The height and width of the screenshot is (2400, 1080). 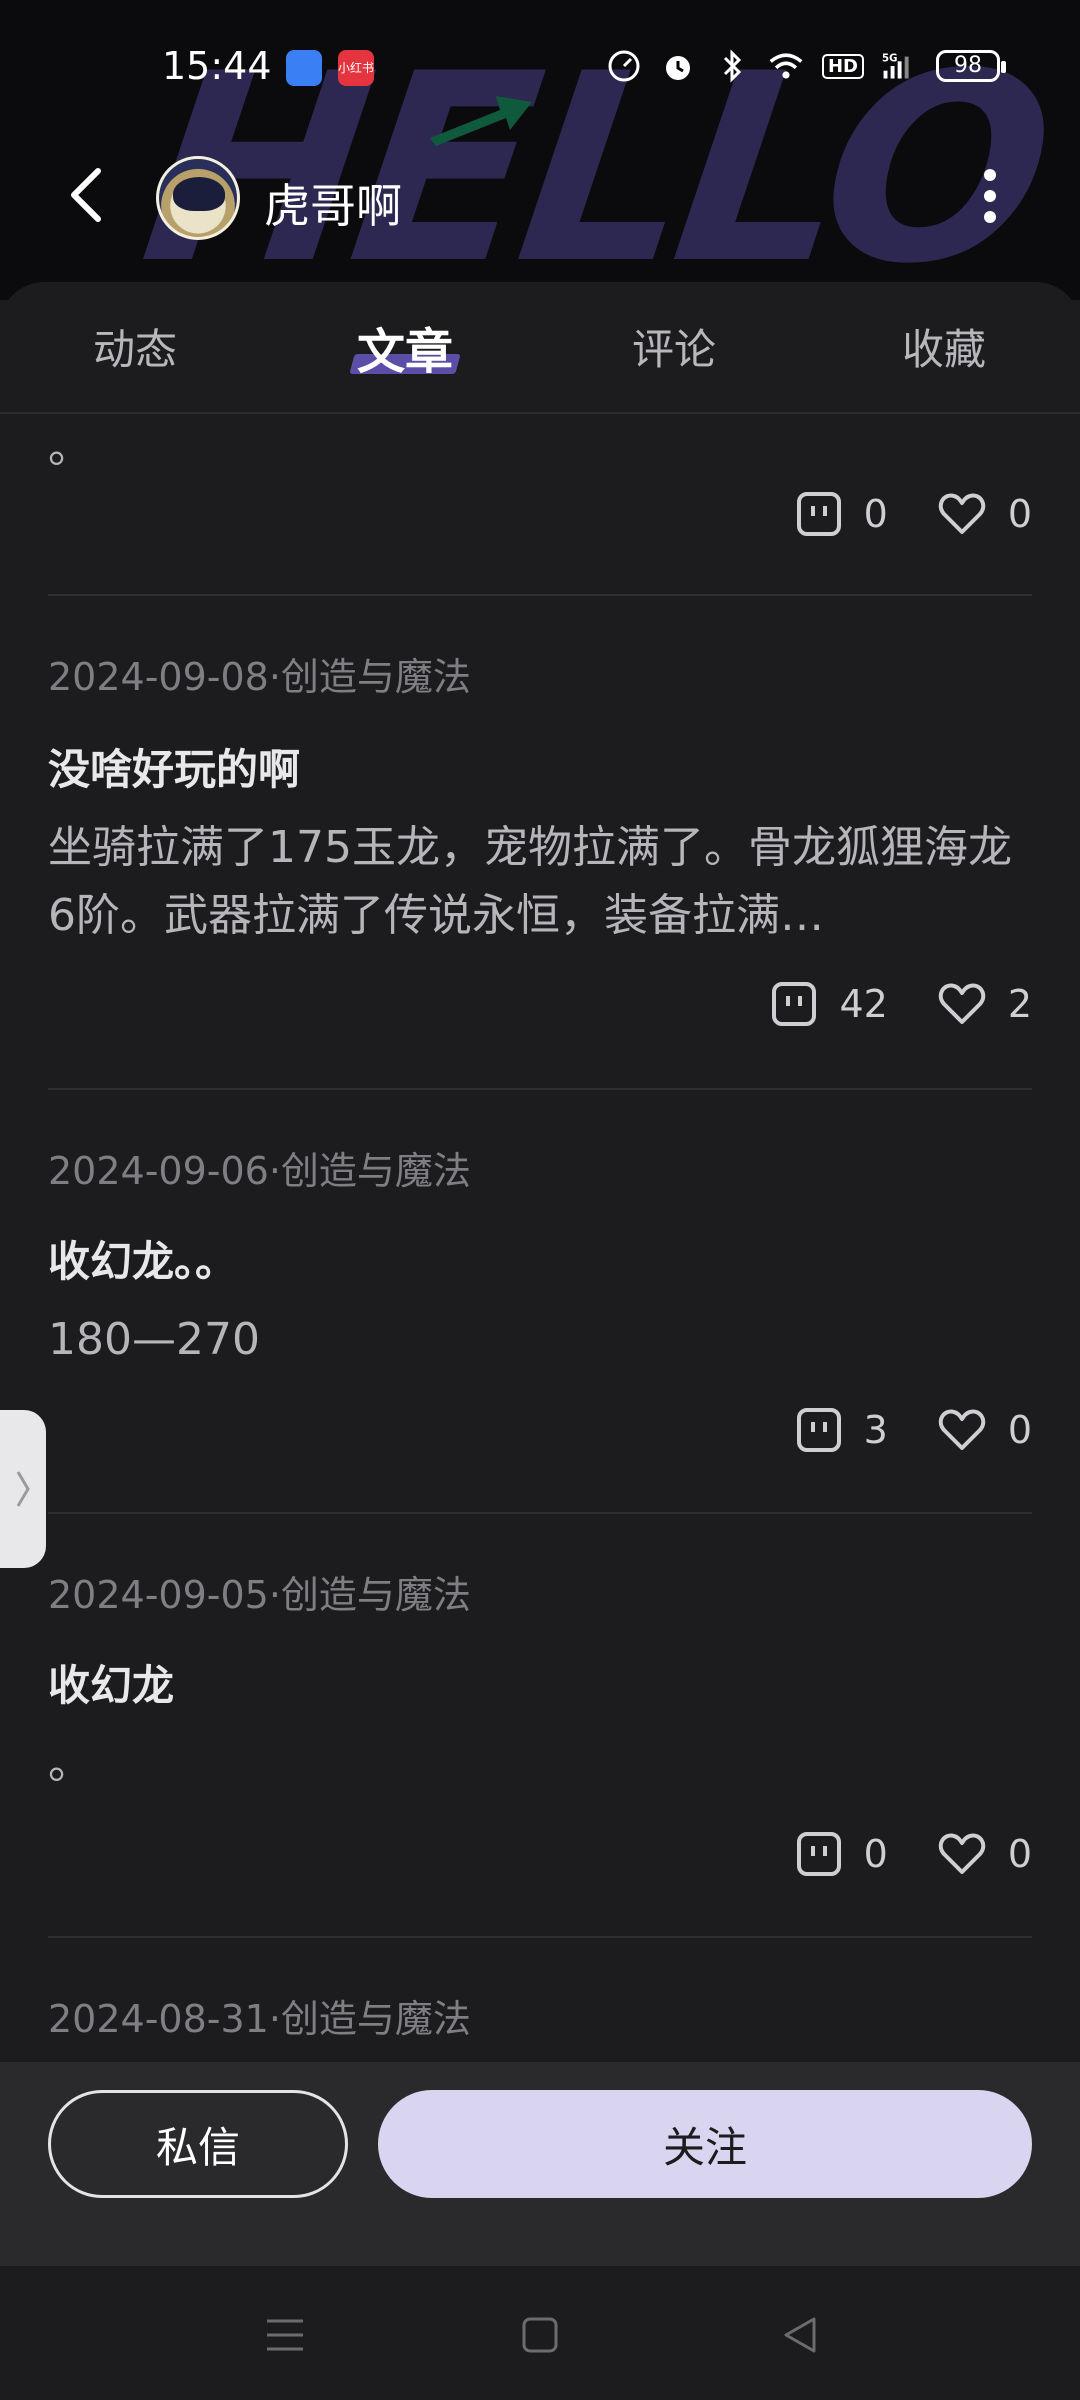 What do you see at coordinates (405, 347) in the screenshot?
I see `tab-articles: 文章` at bounding box center [405, 347].